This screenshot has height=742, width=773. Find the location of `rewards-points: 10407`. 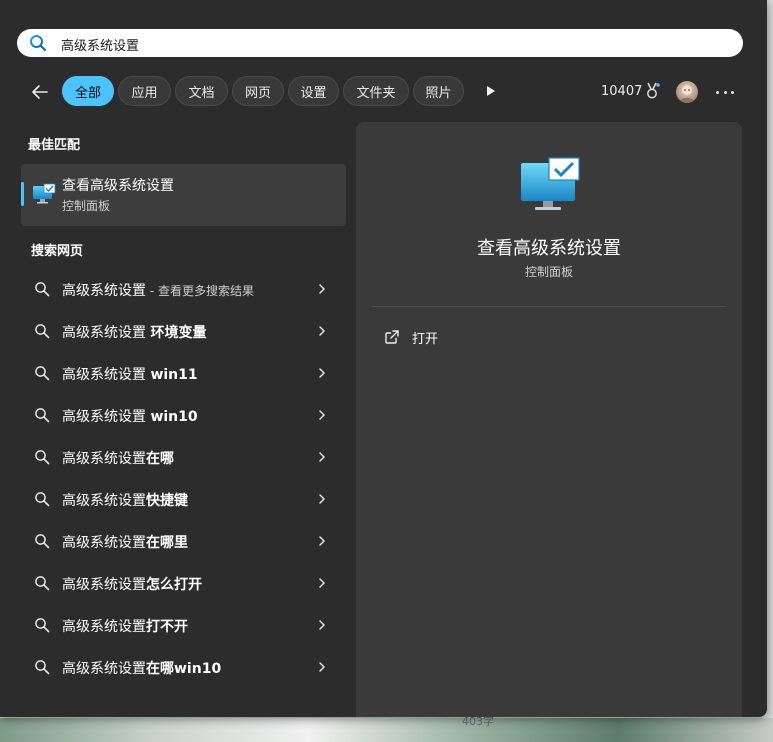

rewards-points: 10407 is located at coordinates (631, 91).